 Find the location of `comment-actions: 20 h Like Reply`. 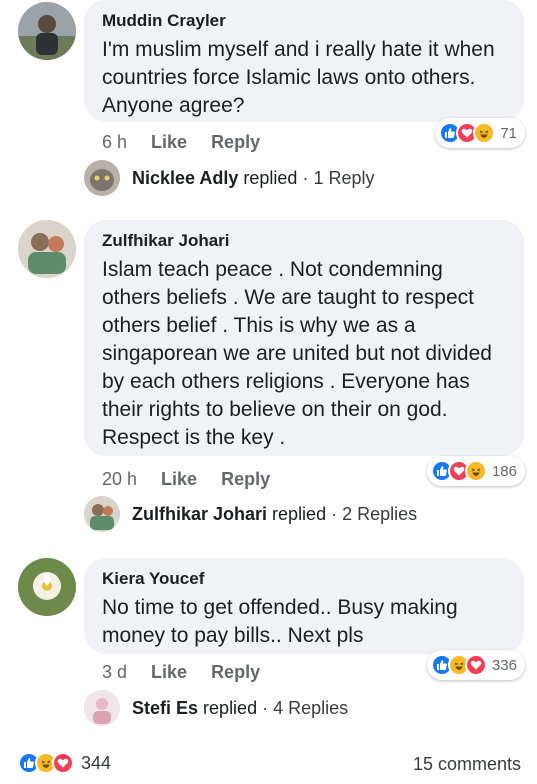

comment-actions: 20 h Like Reply is located at coordinates (186, 479).